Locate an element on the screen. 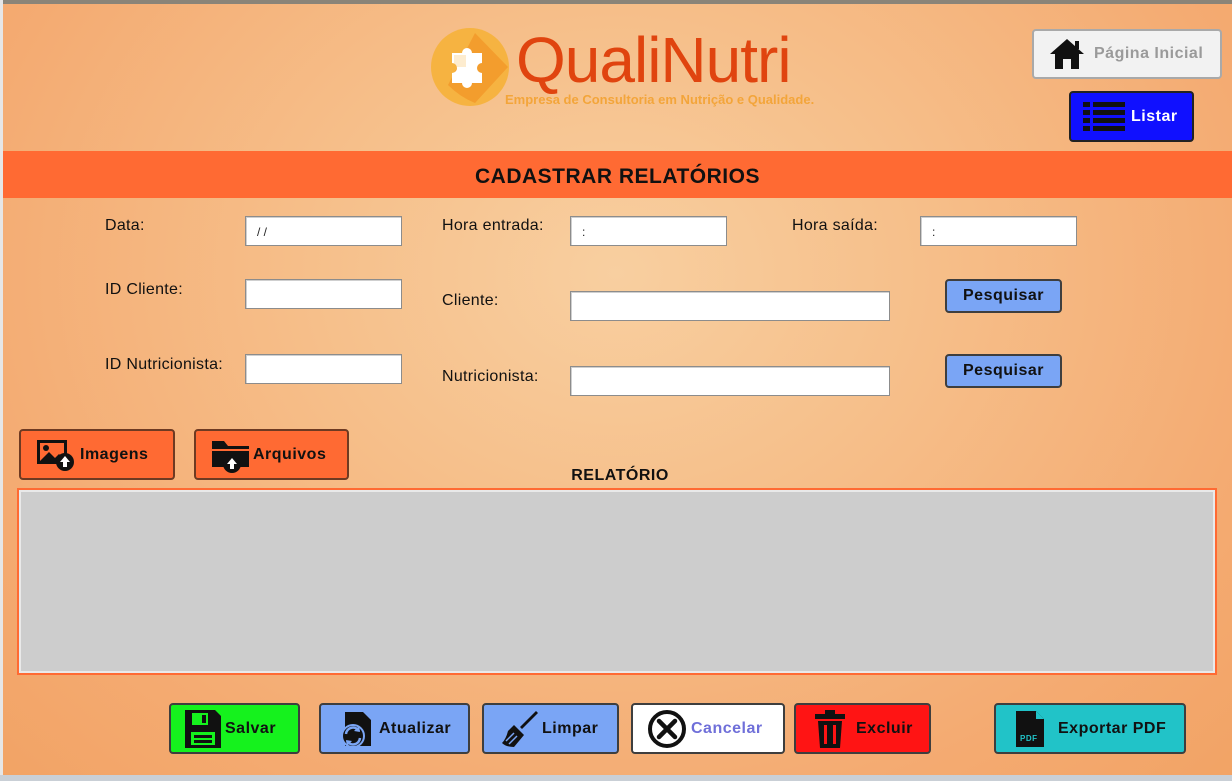  circle-x-icon is located at coordinates (667, 728).